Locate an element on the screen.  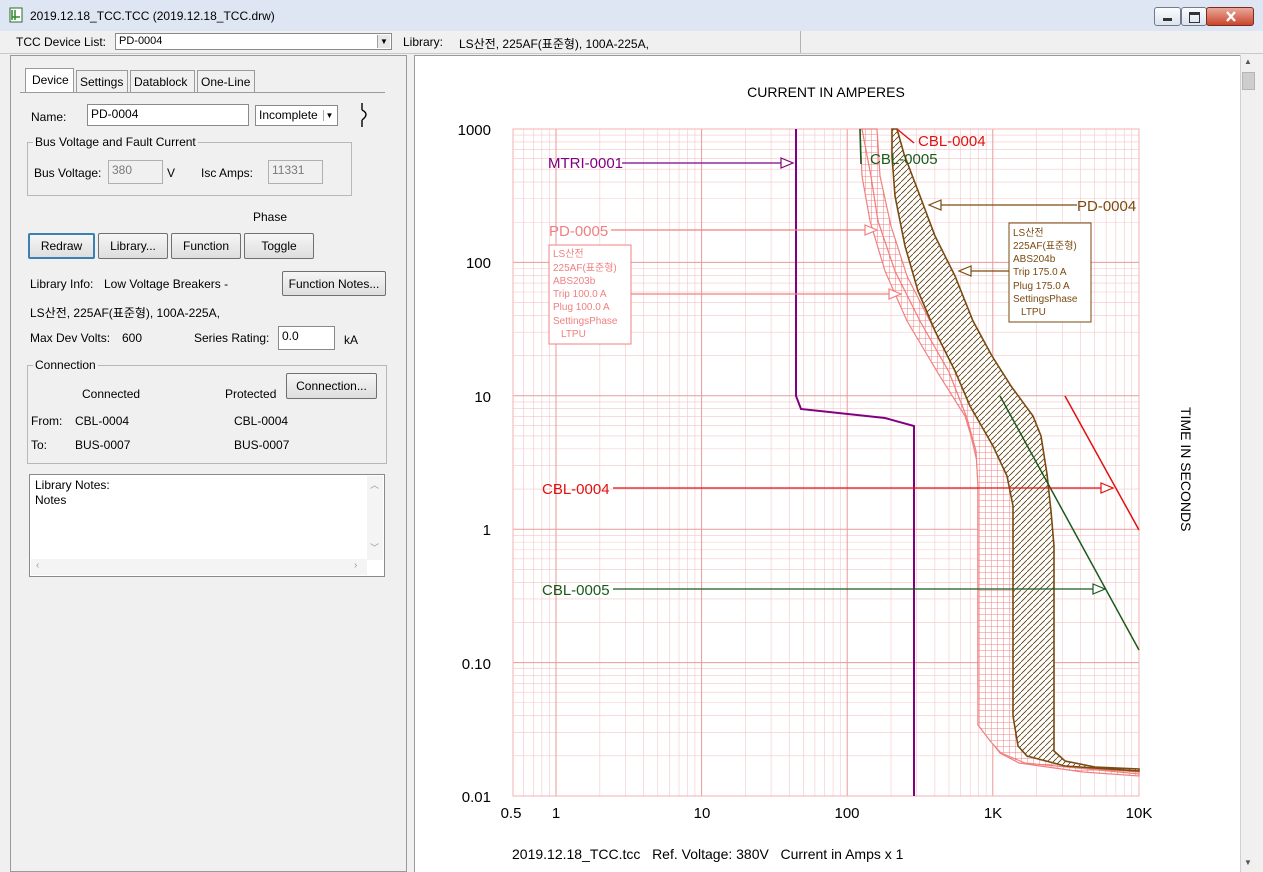
cbl-0005-top-label: CBL-0005 is located at coordinates (904, 159).